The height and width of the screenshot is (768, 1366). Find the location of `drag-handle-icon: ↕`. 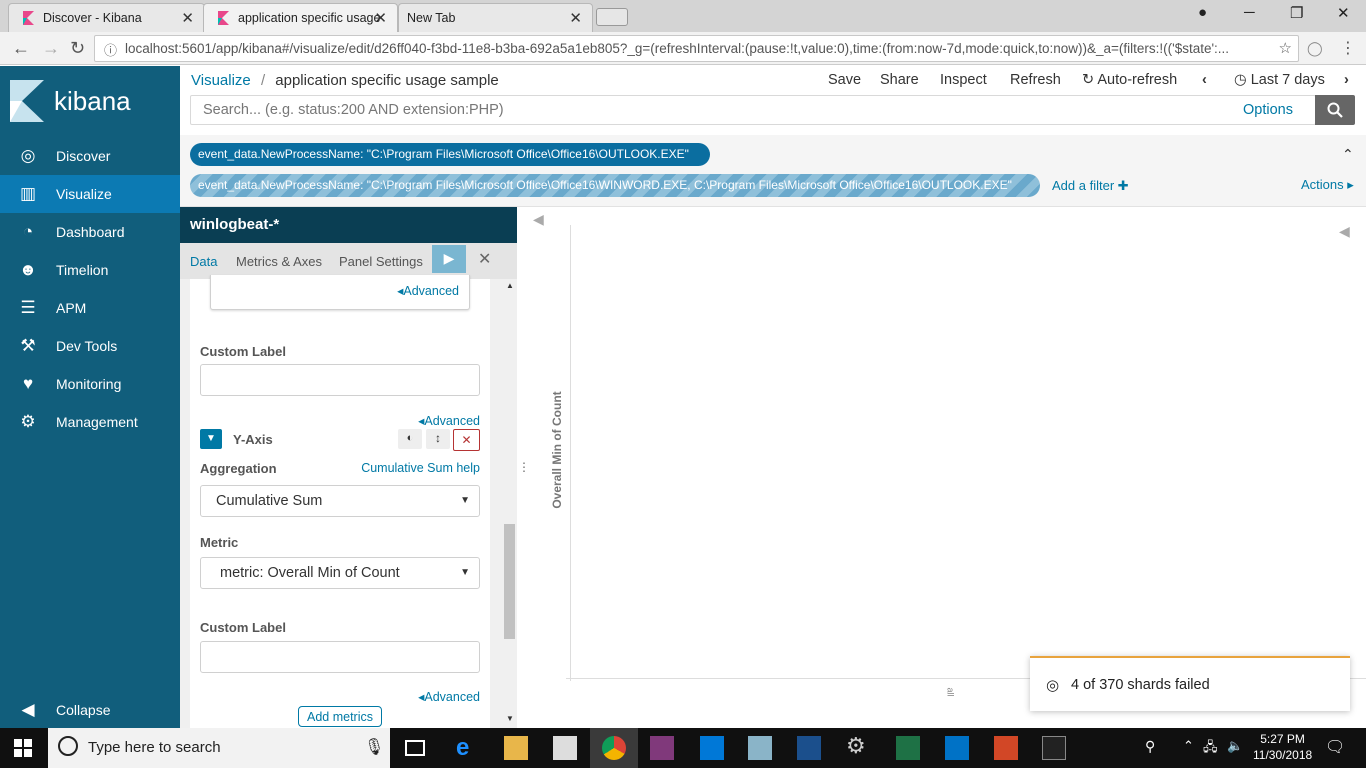

drag-handle-icon: ↕ is located at coordinates (438, 439).